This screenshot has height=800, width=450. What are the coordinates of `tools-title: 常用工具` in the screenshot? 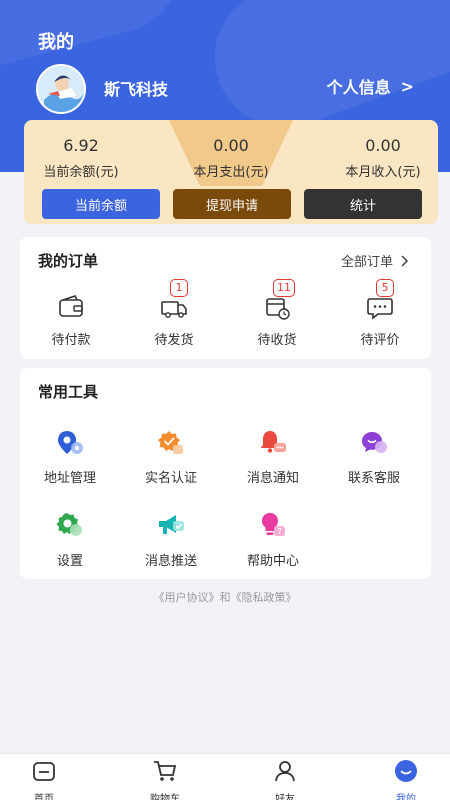 It's located at (68, 392).